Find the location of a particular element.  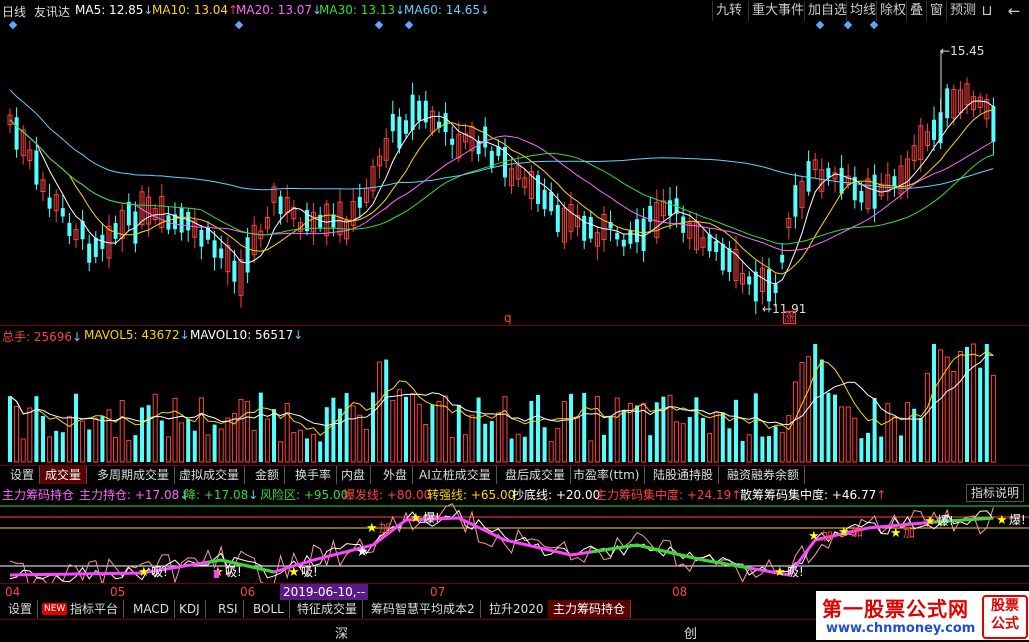

market-shen: 深 is located at coordinates (341, 632).